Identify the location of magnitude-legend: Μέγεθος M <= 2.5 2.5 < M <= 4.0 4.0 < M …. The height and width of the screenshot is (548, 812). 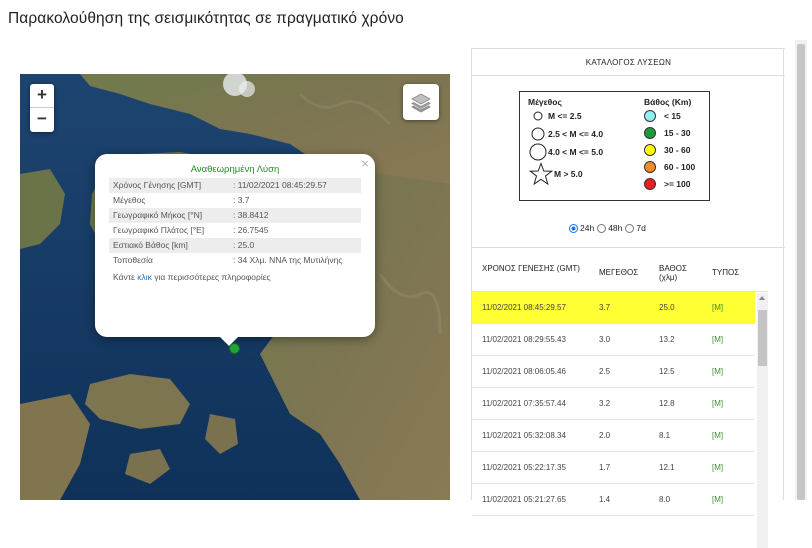
(565, 142).